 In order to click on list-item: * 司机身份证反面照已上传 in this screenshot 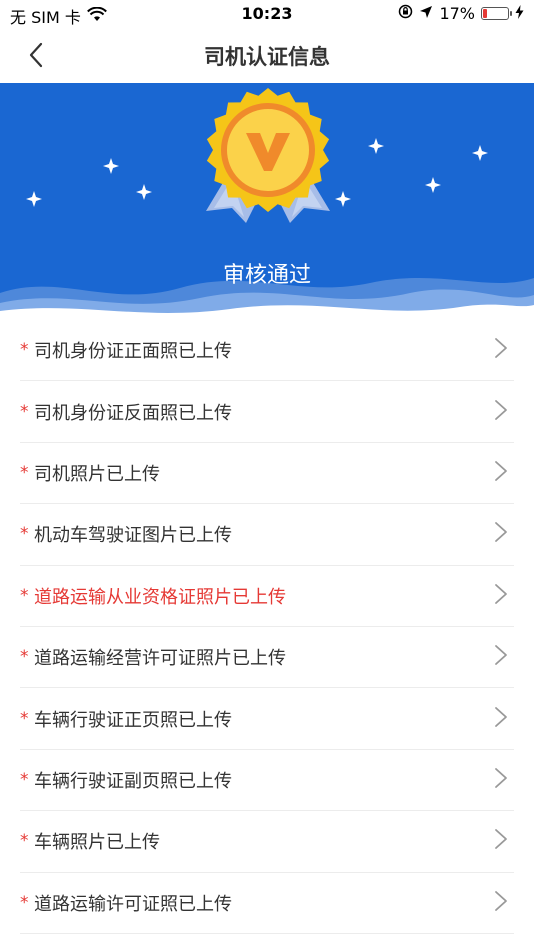, I will do `click(267, 412)`.